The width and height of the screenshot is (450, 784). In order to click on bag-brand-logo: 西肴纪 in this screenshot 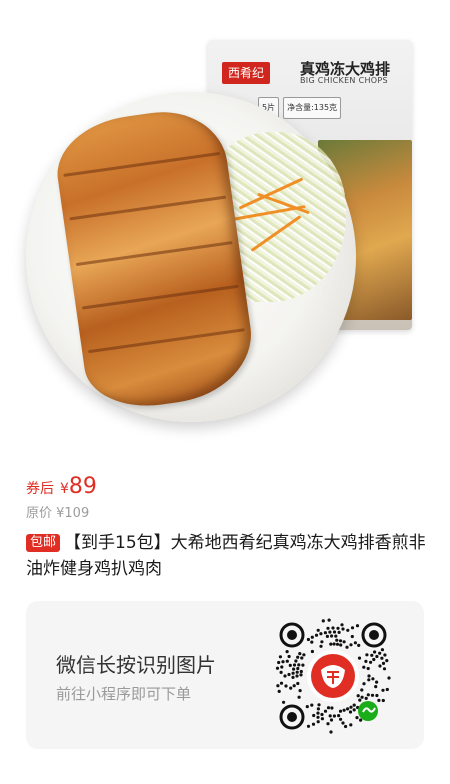, I will do `click(246, 73)`.